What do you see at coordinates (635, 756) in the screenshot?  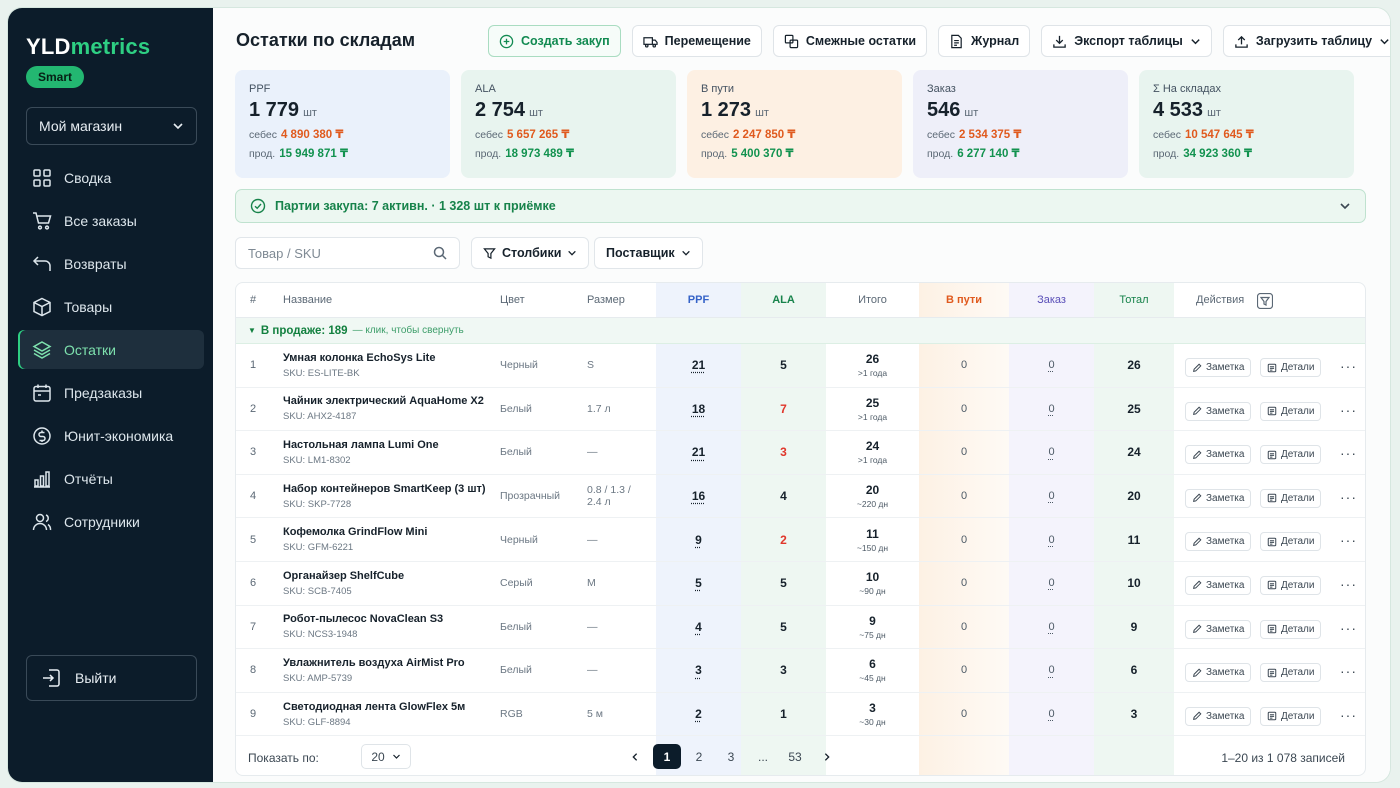 I see `prev-page-button` at bounding box center [635, 756].